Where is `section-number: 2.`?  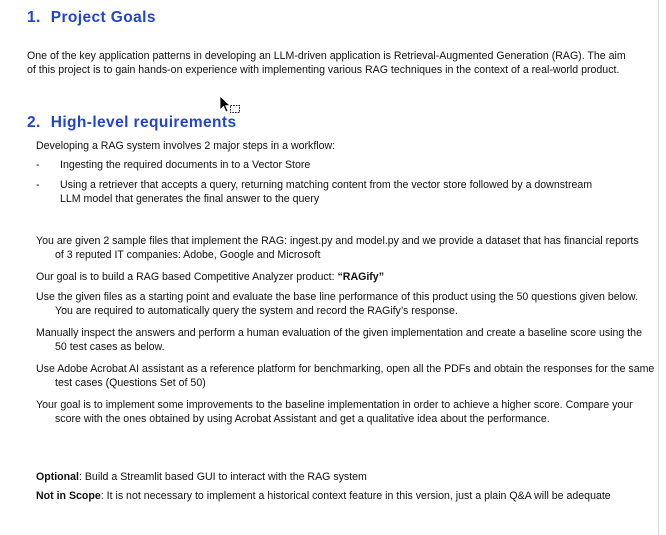 section-number: 2. is located at coordinates (34, 122).